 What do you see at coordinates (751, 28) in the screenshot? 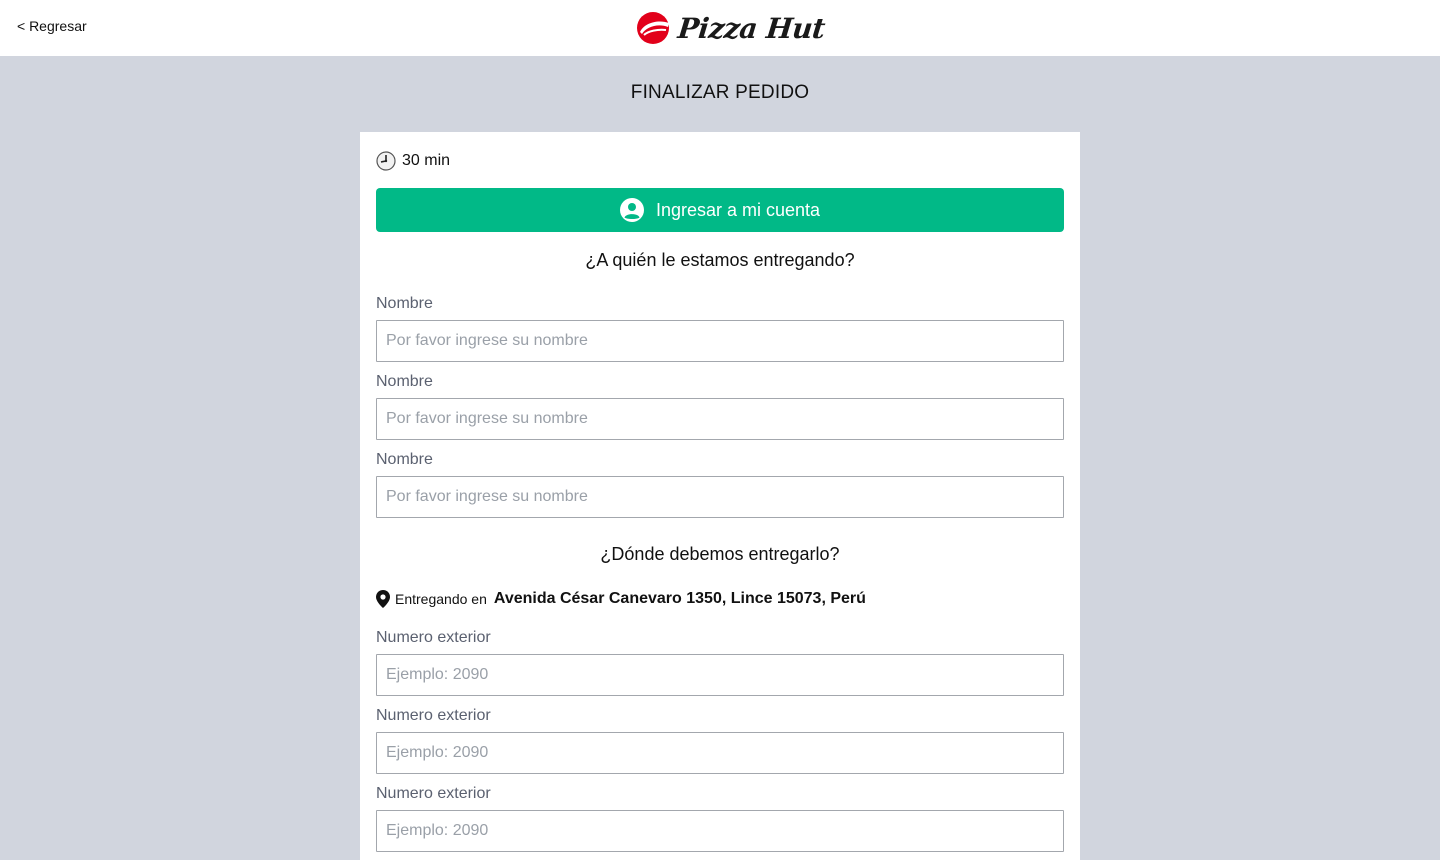
I see `logo-text: Pizza Hut` at bounding box center [751, 28].